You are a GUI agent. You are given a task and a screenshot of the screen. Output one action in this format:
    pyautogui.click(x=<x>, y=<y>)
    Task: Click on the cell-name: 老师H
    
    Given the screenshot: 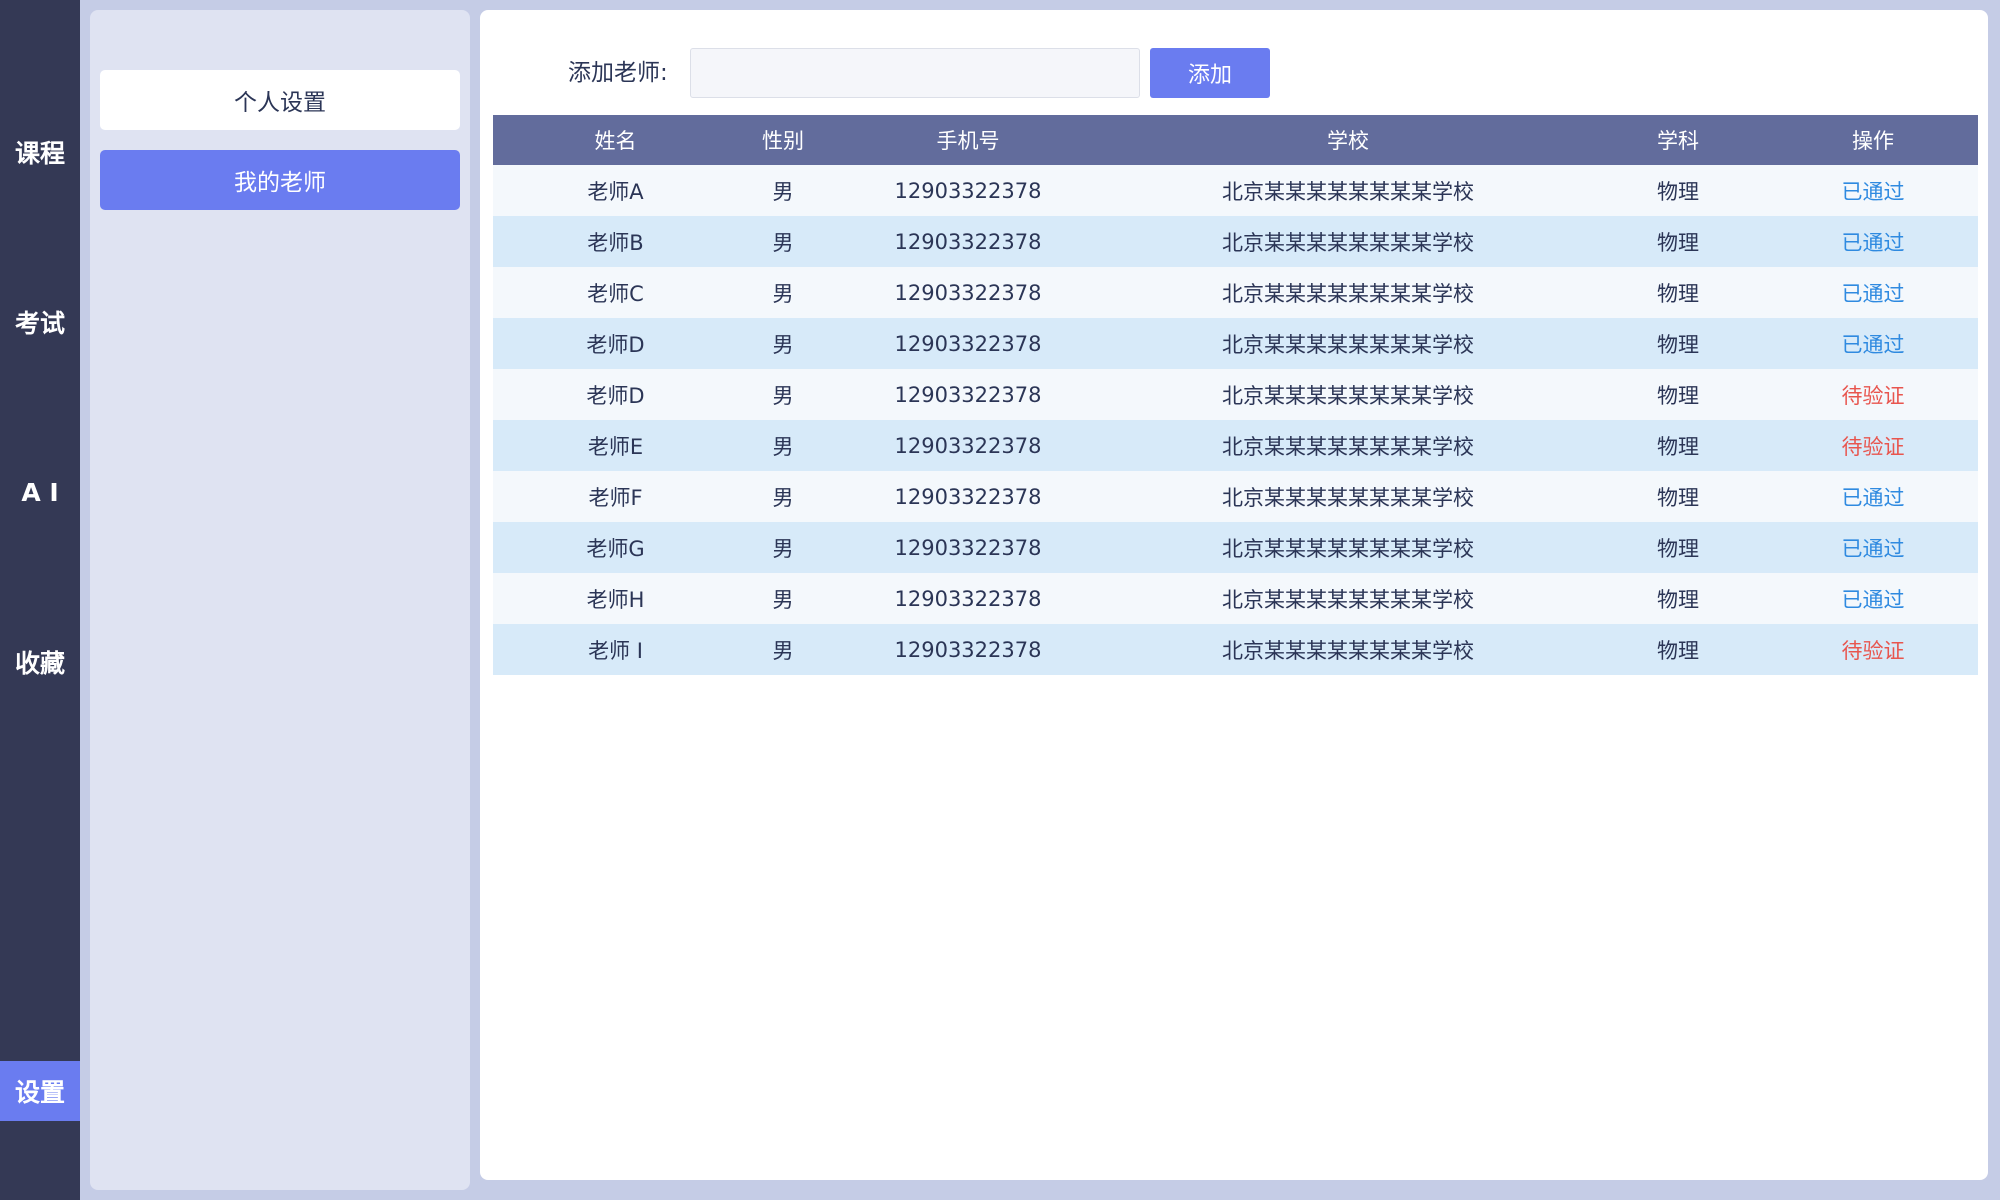 What is the action you would take?
    pyautogui.click(x=615, y=598)
    